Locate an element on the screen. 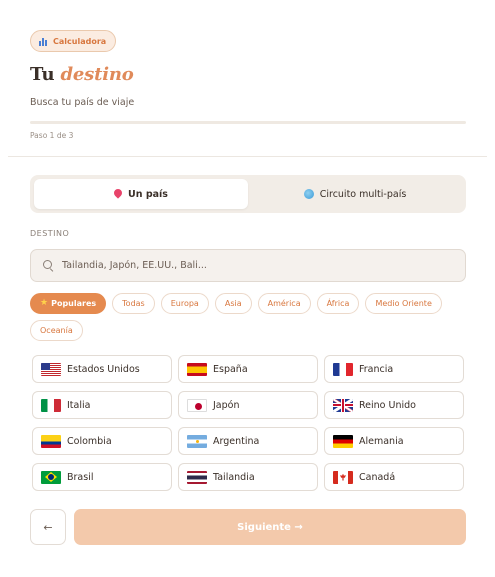 The height and width of the screenshot is (577, 495). filter-todas: Todas is located at coordinates (133, 303).